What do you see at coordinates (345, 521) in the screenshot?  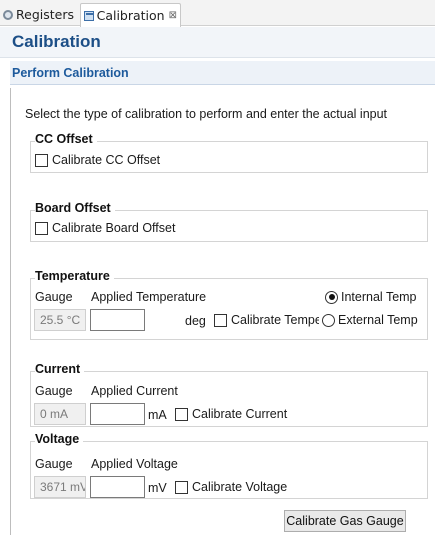 I see `calibrate-gas-gauge-button: Calibrate Gas Gauge` at bounding box center [345, 521].